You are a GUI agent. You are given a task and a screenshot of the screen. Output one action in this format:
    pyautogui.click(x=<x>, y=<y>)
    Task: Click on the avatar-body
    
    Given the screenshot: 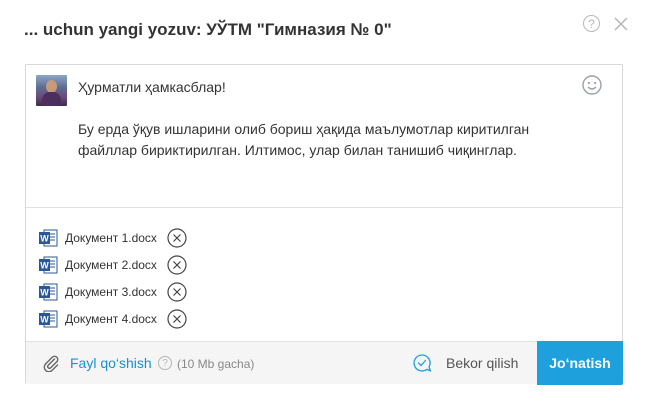 What is the action you would take?
    pyautogui.click(x=51, y=99)
    